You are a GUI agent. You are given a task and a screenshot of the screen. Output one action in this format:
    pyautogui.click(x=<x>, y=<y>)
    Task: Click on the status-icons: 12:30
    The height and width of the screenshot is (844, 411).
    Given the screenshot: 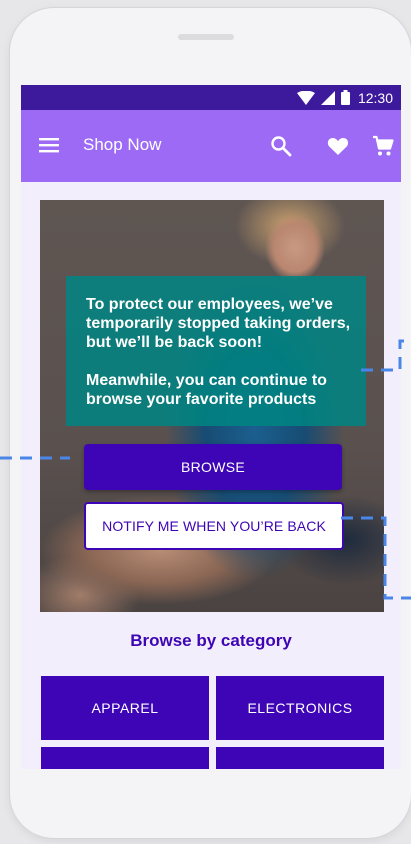 What is the action you would take?
    pyautogui.click(x=344, y=97)
    